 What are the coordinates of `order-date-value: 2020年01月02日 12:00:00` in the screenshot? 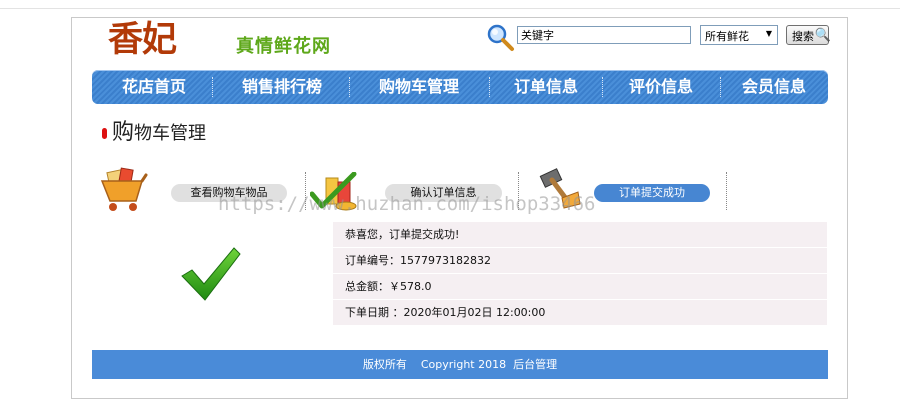 It's located at (474, 312).